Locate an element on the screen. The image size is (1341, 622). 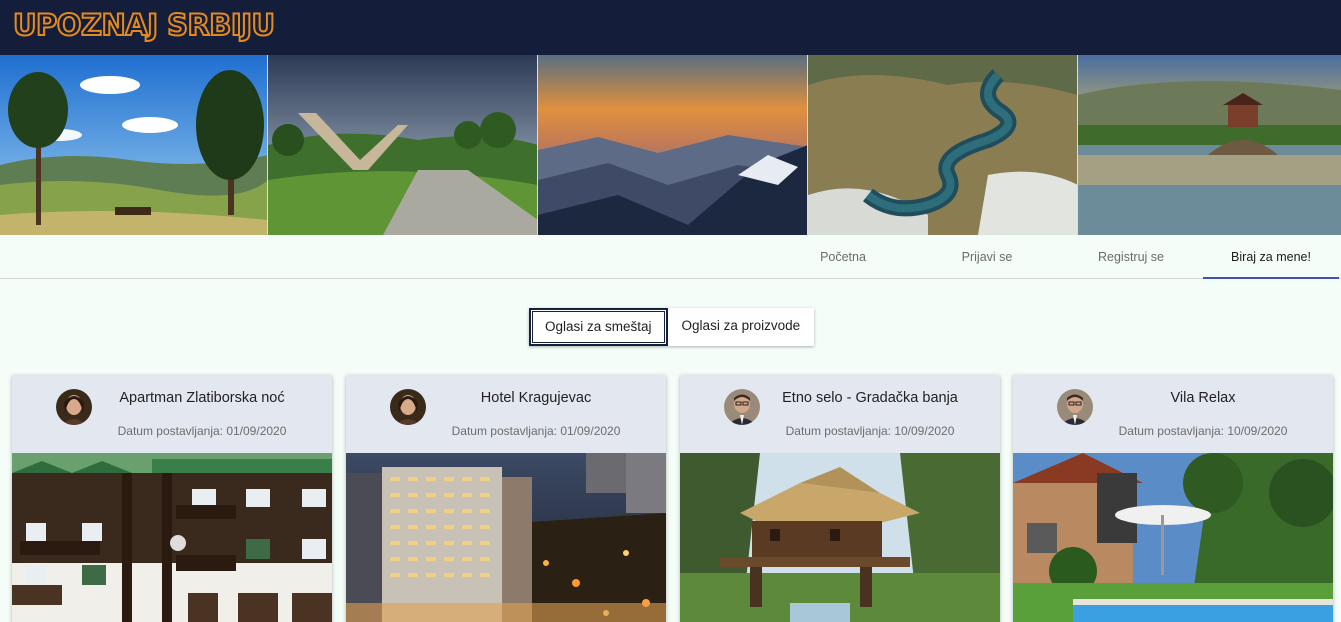
nav-tab-prijavi-se: Prijavi se is located at coordinates (987, 257).